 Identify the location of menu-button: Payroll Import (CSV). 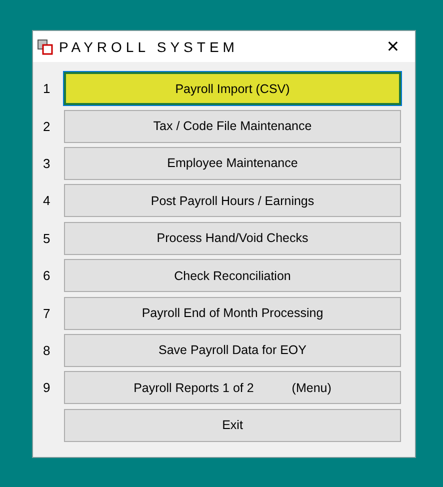
(232, 89).